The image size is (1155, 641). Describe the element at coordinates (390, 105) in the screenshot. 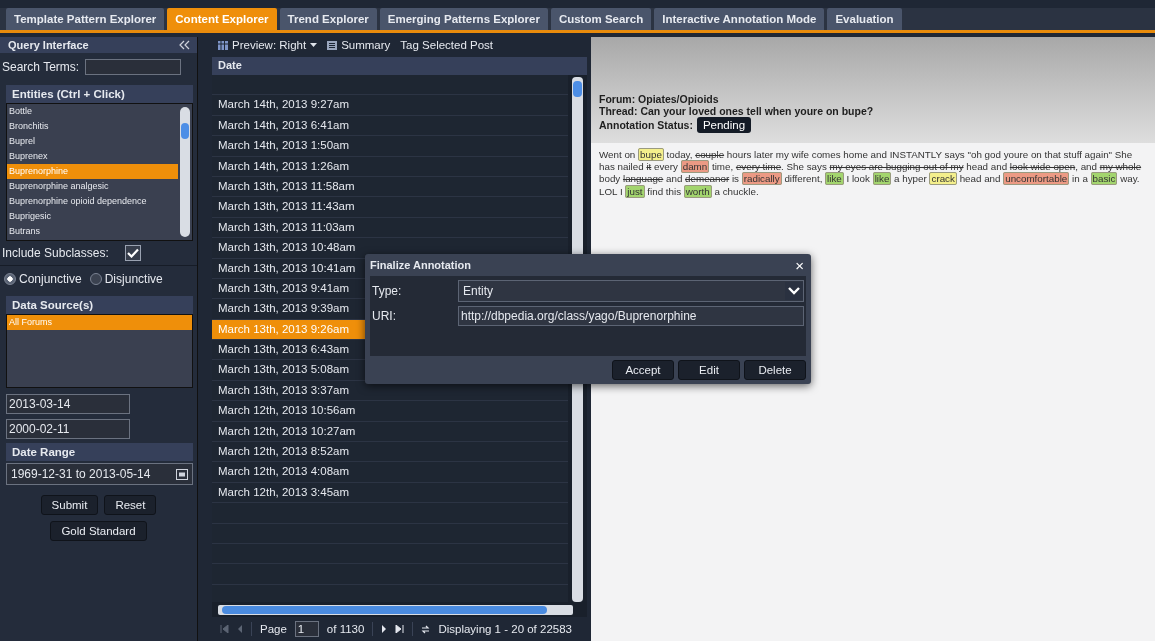

I see `date-row: March 14th, 2013 9:27am` at that location.